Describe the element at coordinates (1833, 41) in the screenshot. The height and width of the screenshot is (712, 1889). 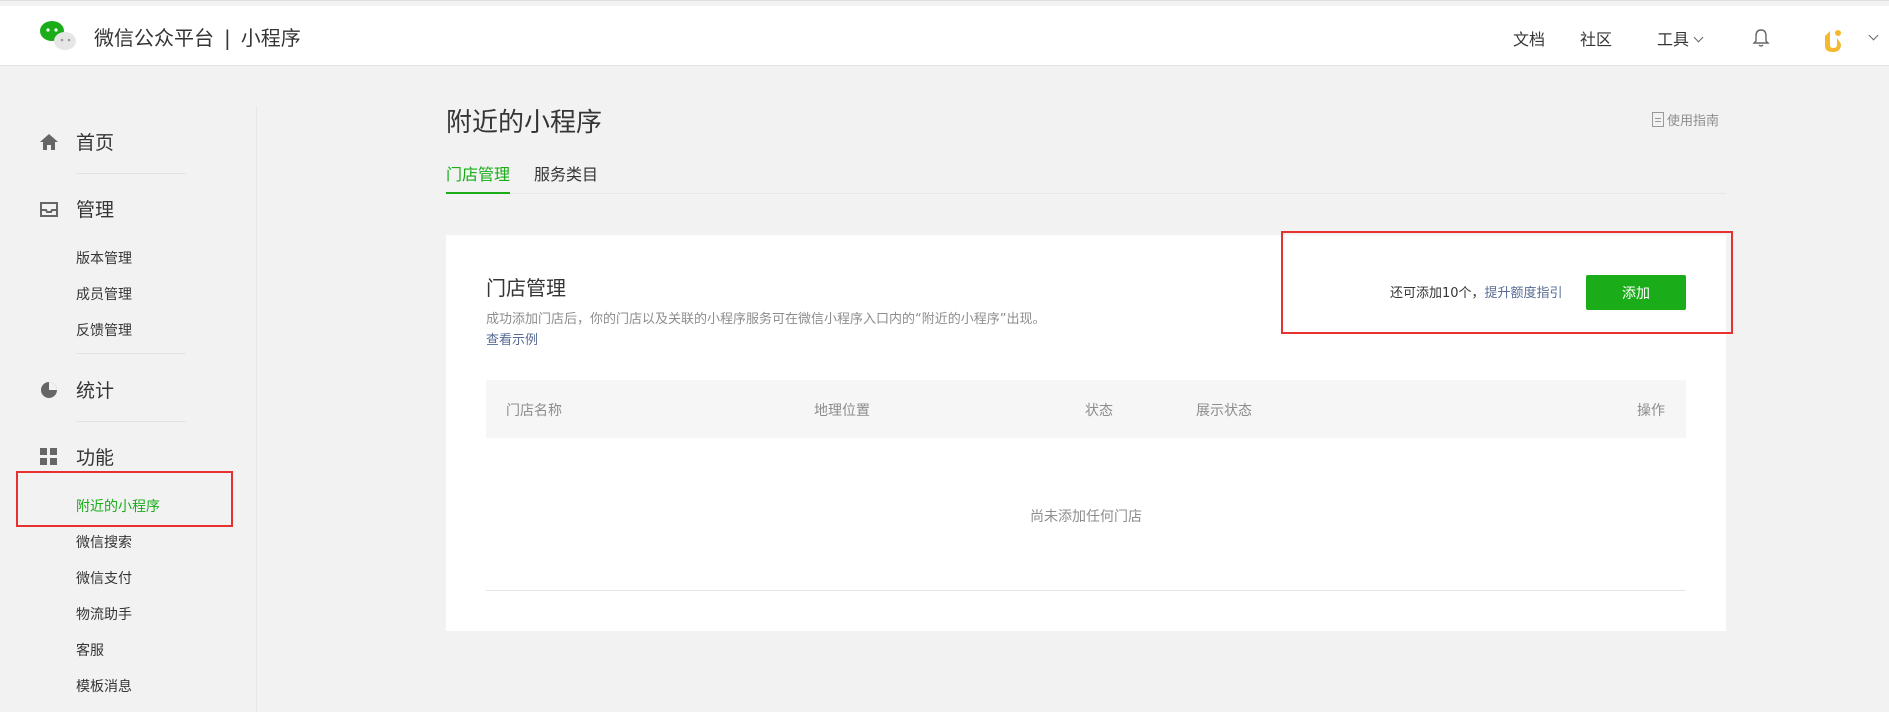
I see `avatar` at that location.